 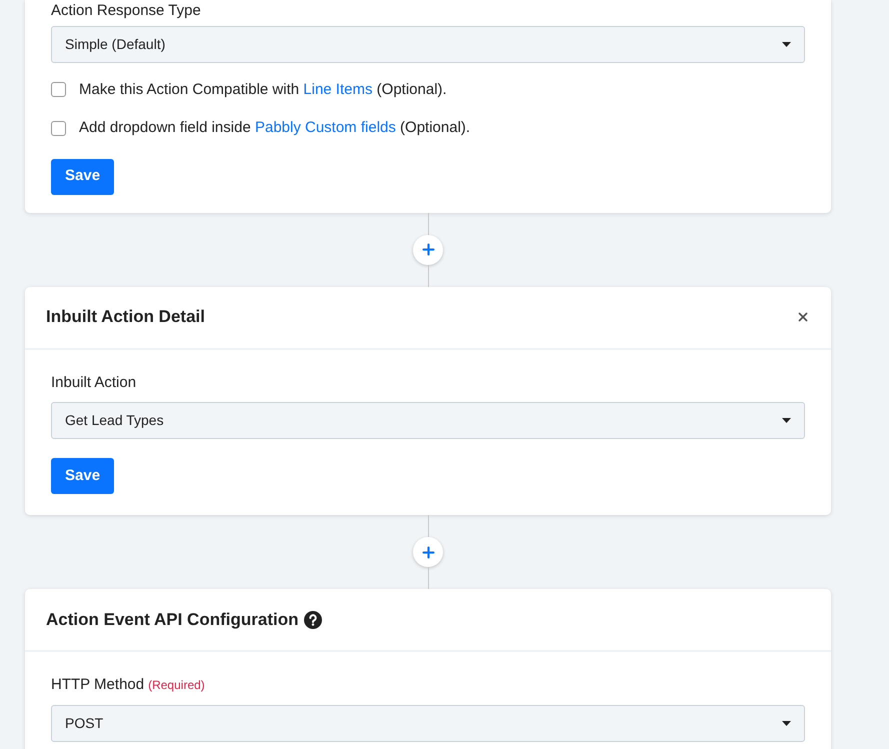 I want to click on dropdown-select: Simple (Default), so click(x=428, y=44).